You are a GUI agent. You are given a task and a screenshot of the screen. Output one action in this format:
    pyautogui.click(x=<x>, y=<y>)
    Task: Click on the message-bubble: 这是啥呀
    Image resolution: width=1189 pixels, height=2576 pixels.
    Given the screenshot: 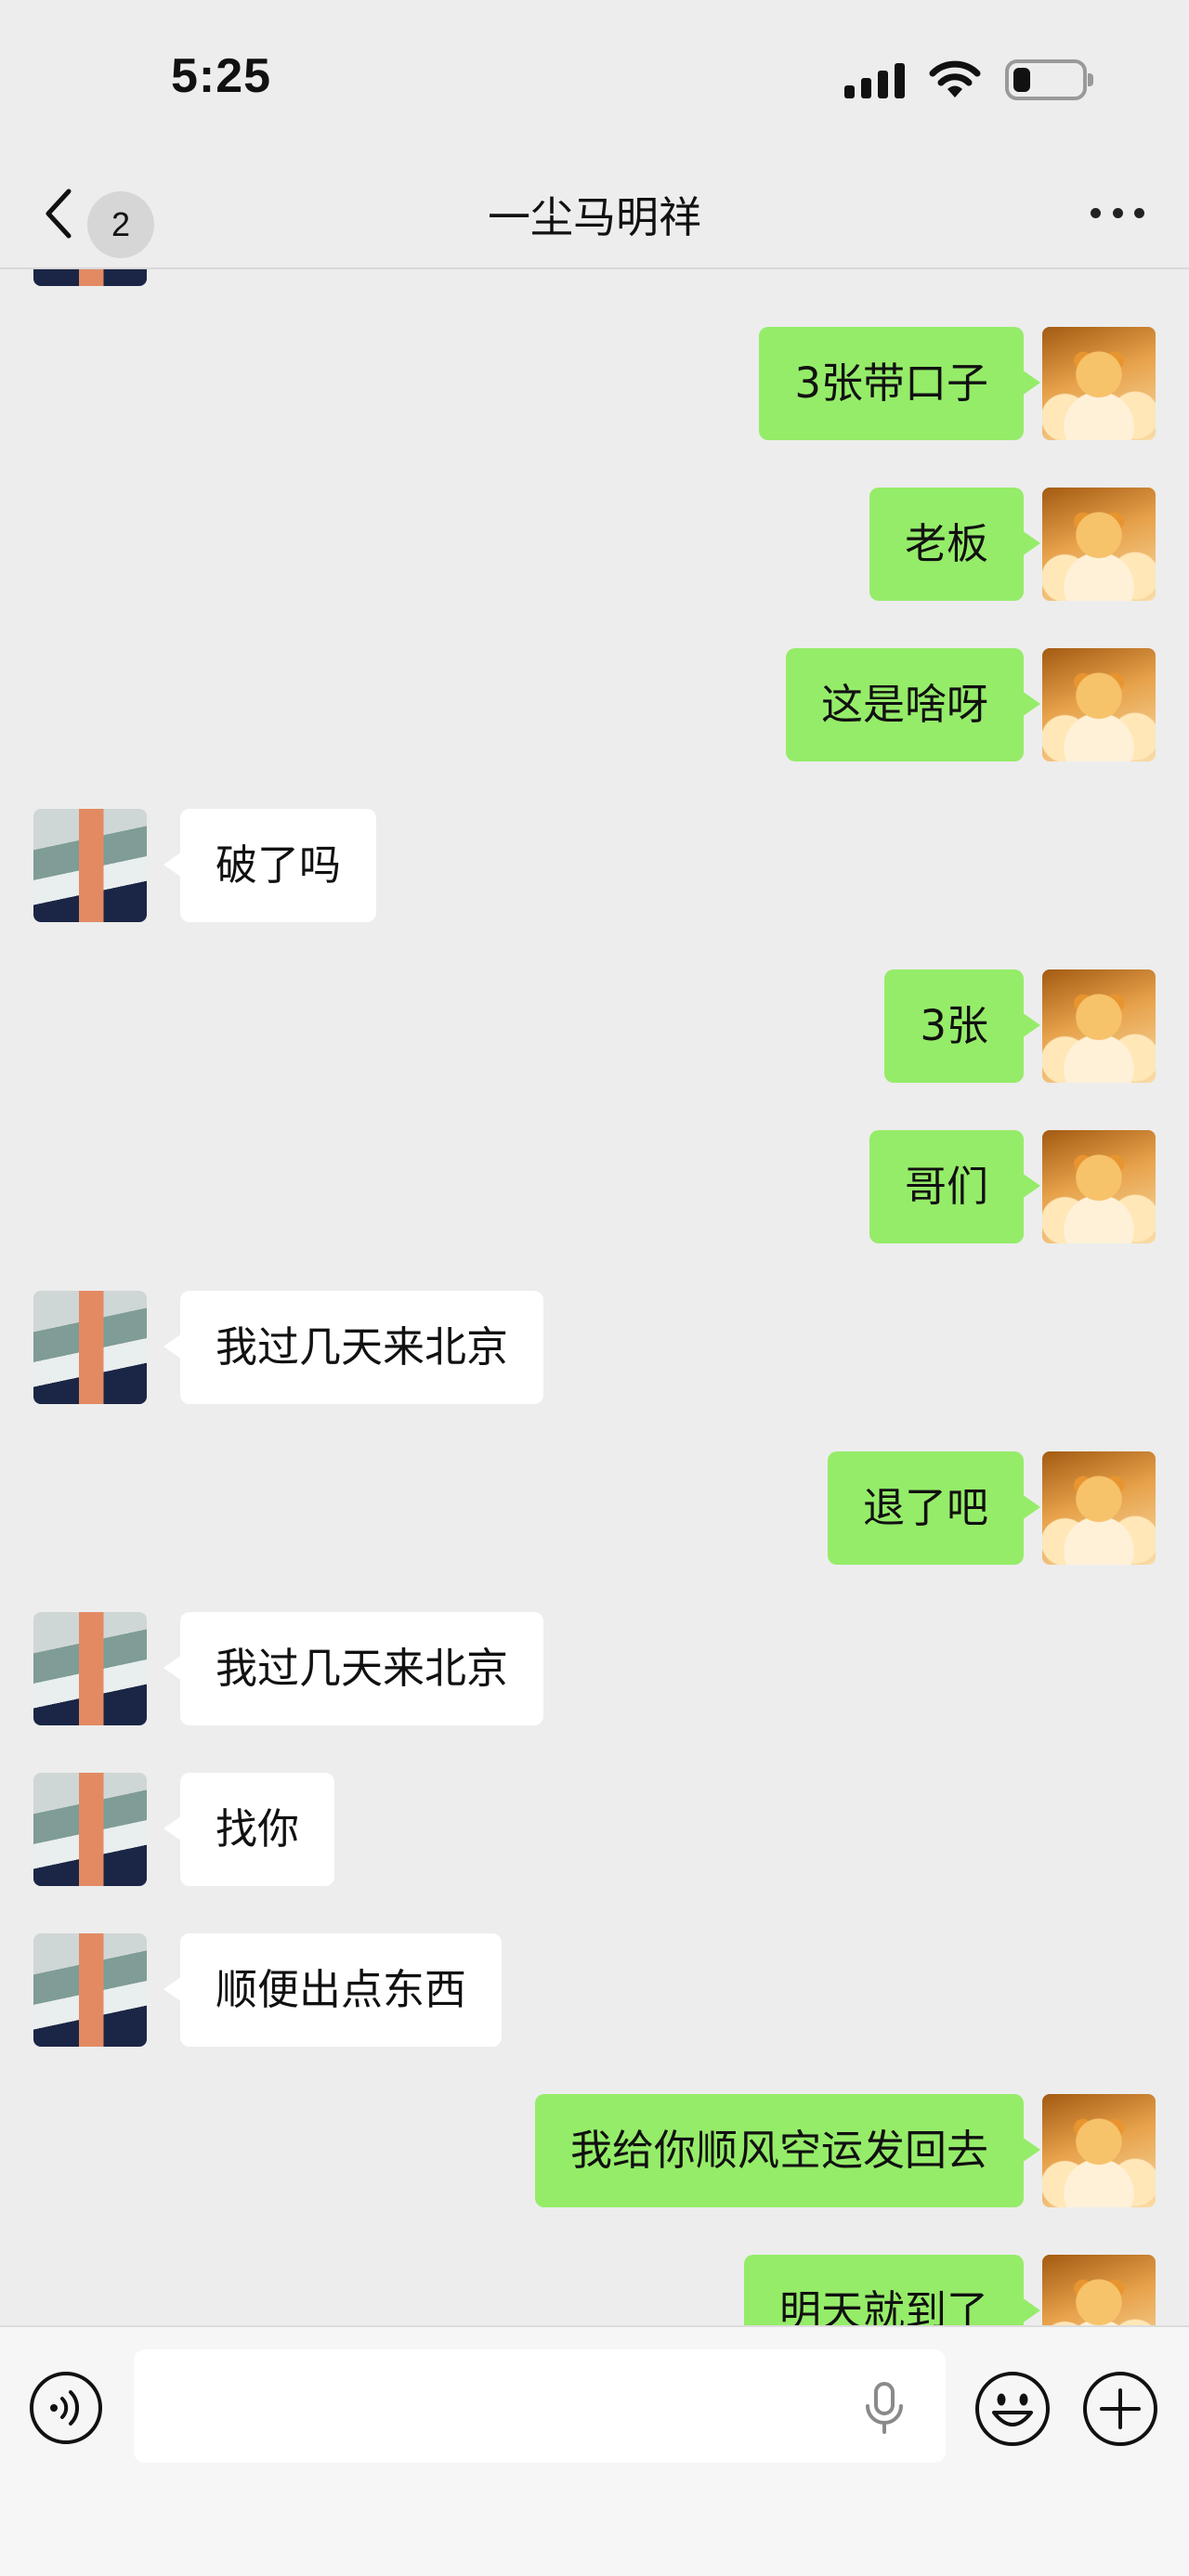 What is the action you would take?
    pyautogui.click(x=913, y=704)
    